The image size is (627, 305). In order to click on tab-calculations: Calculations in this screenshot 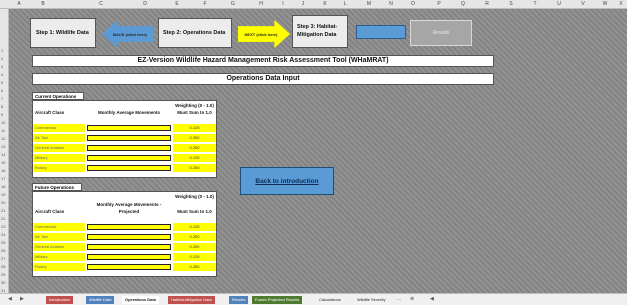, I will do `click(330, 300)`.